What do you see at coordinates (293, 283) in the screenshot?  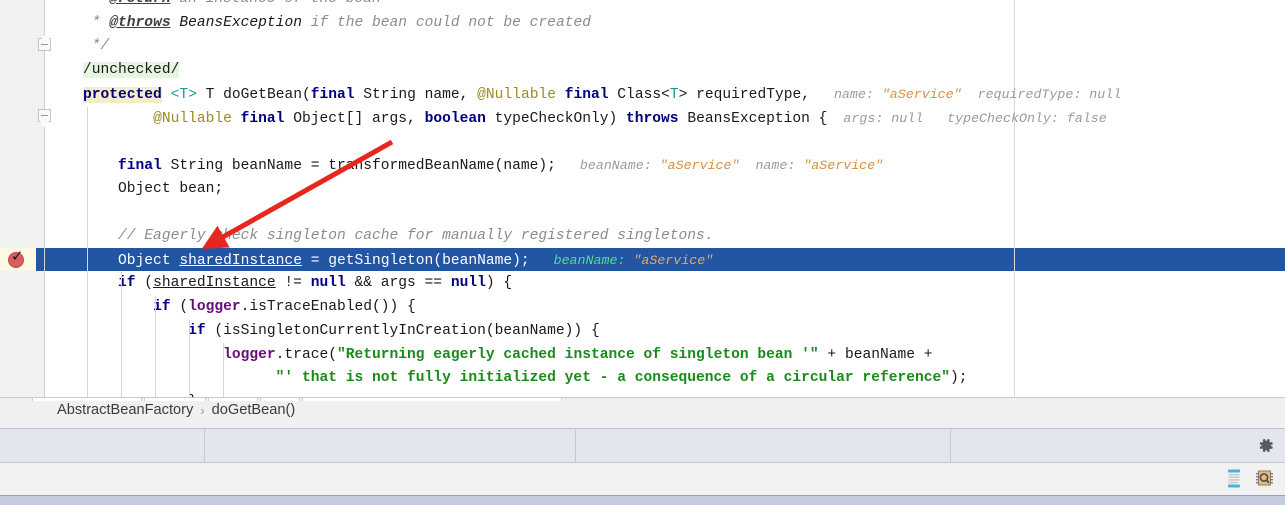 I see `code-token: !=` at bounding box center [293, 283].